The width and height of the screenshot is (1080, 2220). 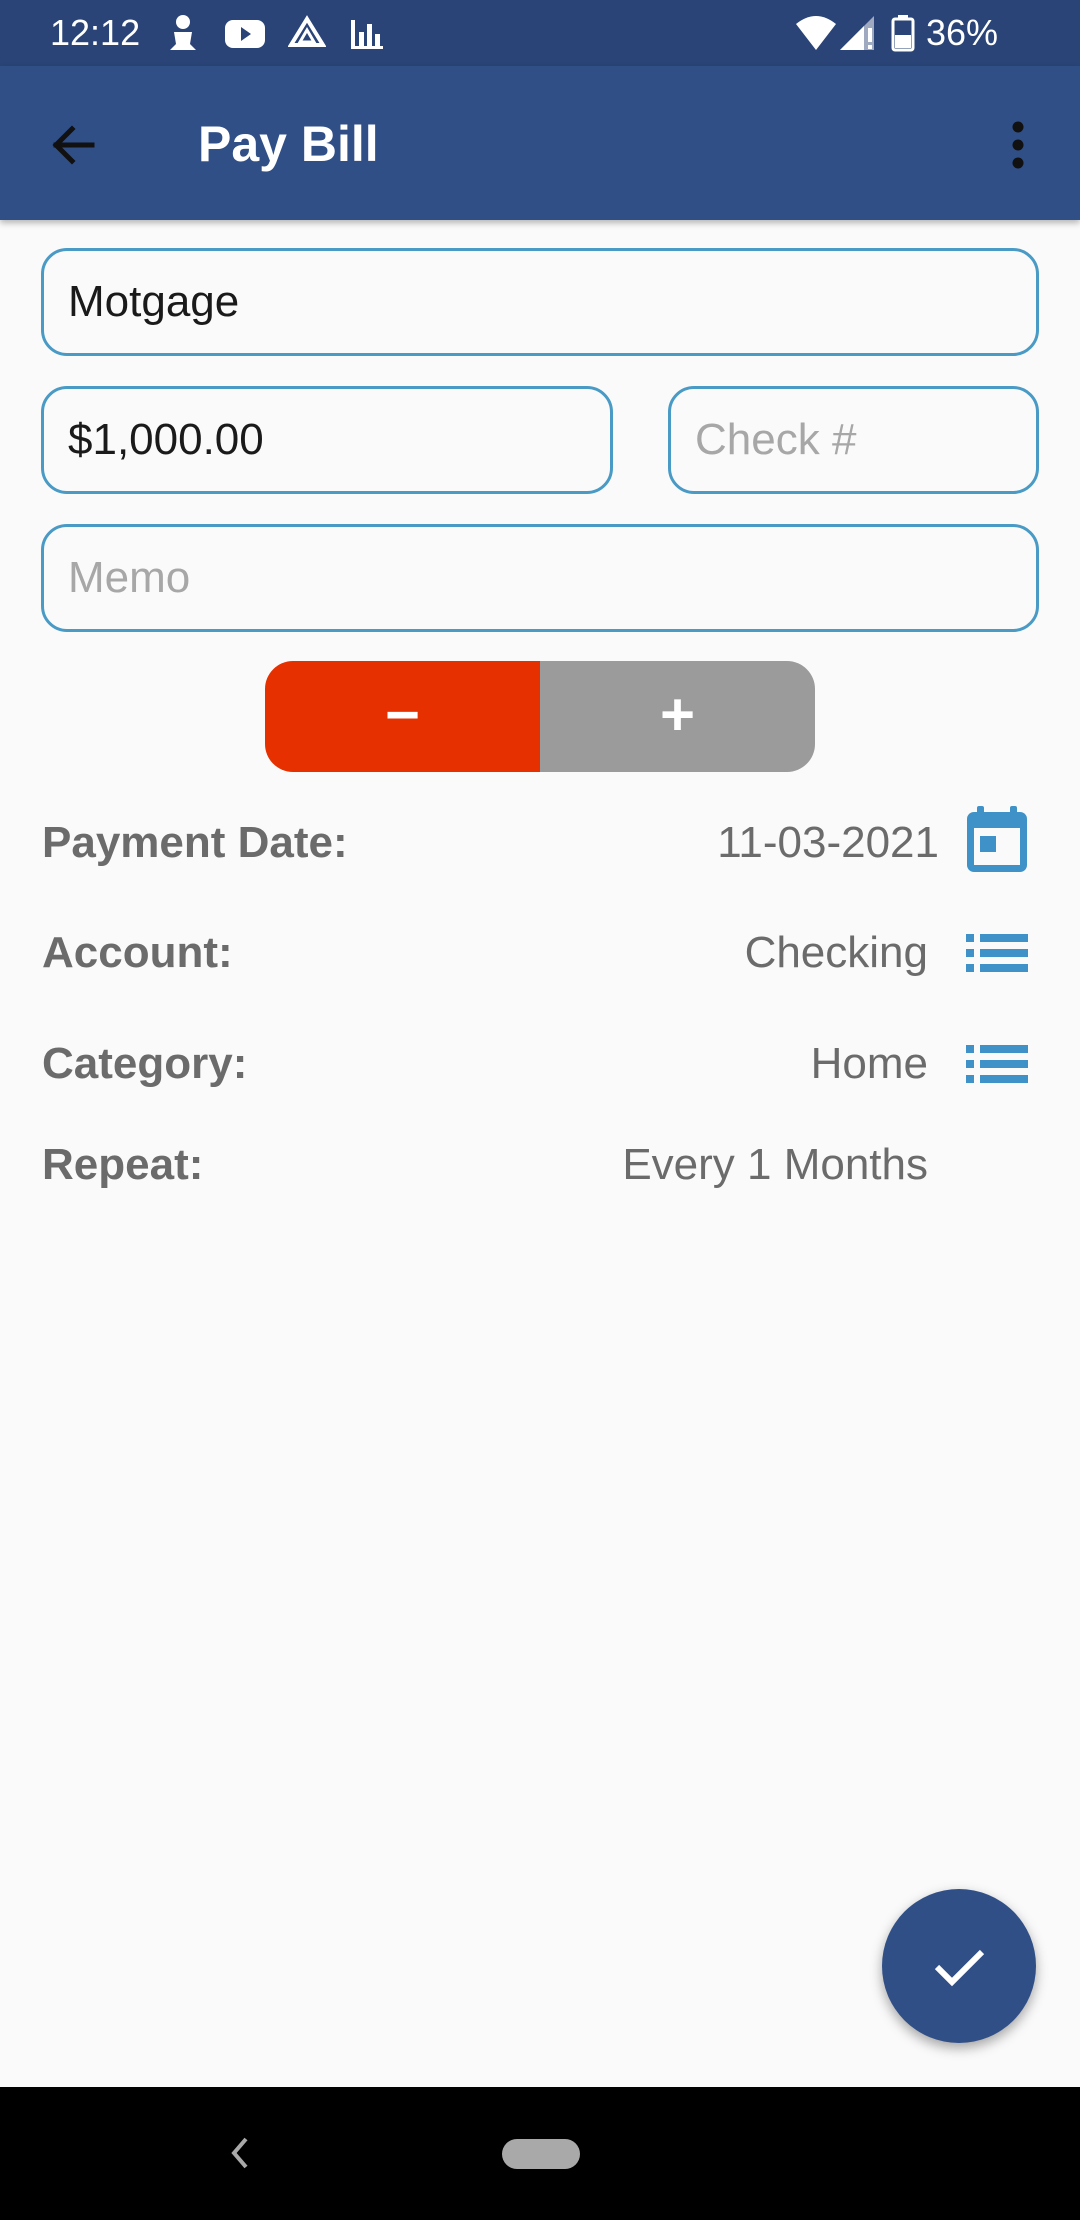 What do you see at coordinates (997, 1064) in the screenshot?
I see `category-list-icon` at bounding box center [997, 1064].